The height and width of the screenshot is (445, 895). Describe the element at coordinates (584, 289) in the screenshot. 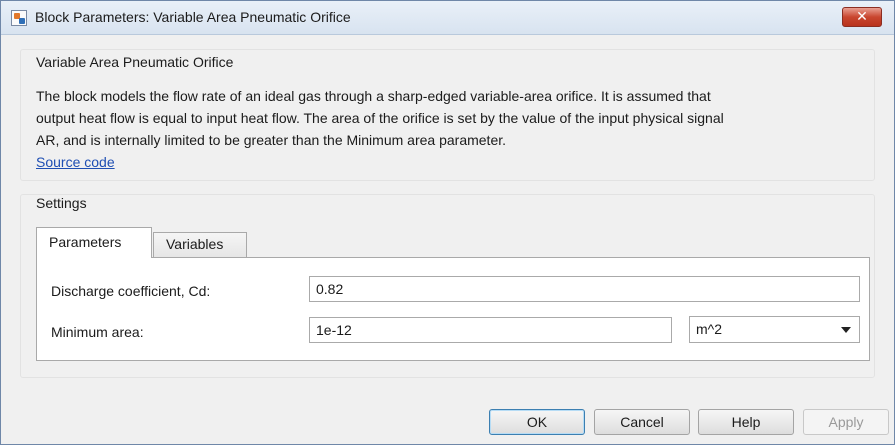

I see `discharge-coefficient-field: 0.82` at that location.